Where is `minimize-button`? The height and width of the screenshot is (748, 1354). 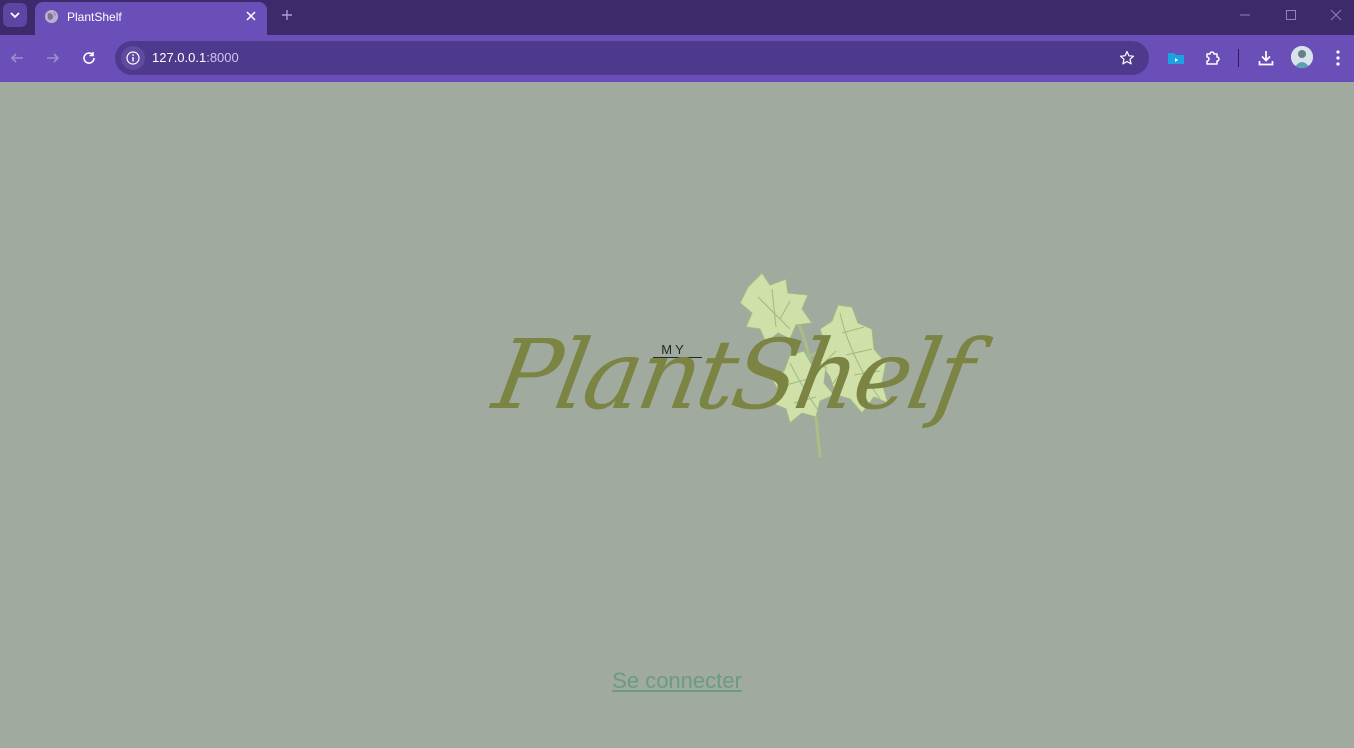
minimize-button is located at coordinates (1245, 15).